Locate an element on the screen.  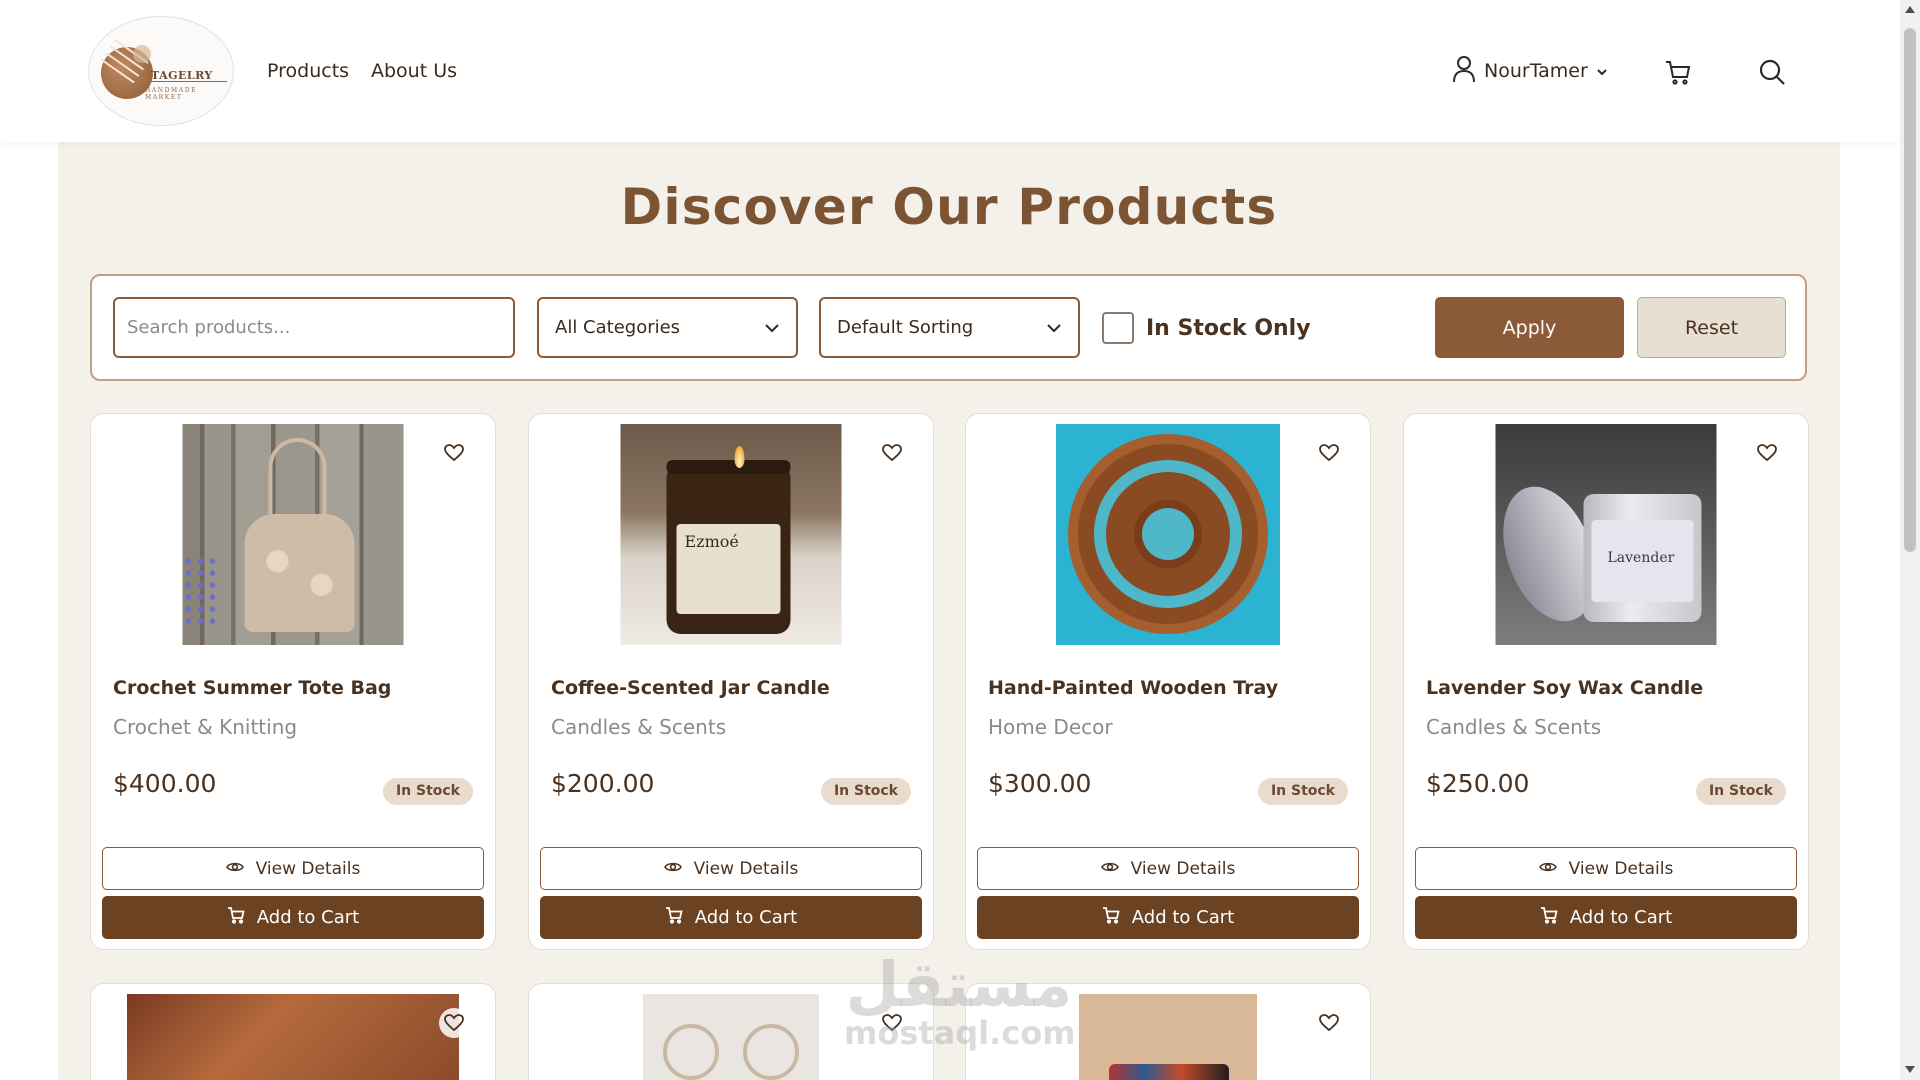
bag-body is located at coordinates (299, 573).